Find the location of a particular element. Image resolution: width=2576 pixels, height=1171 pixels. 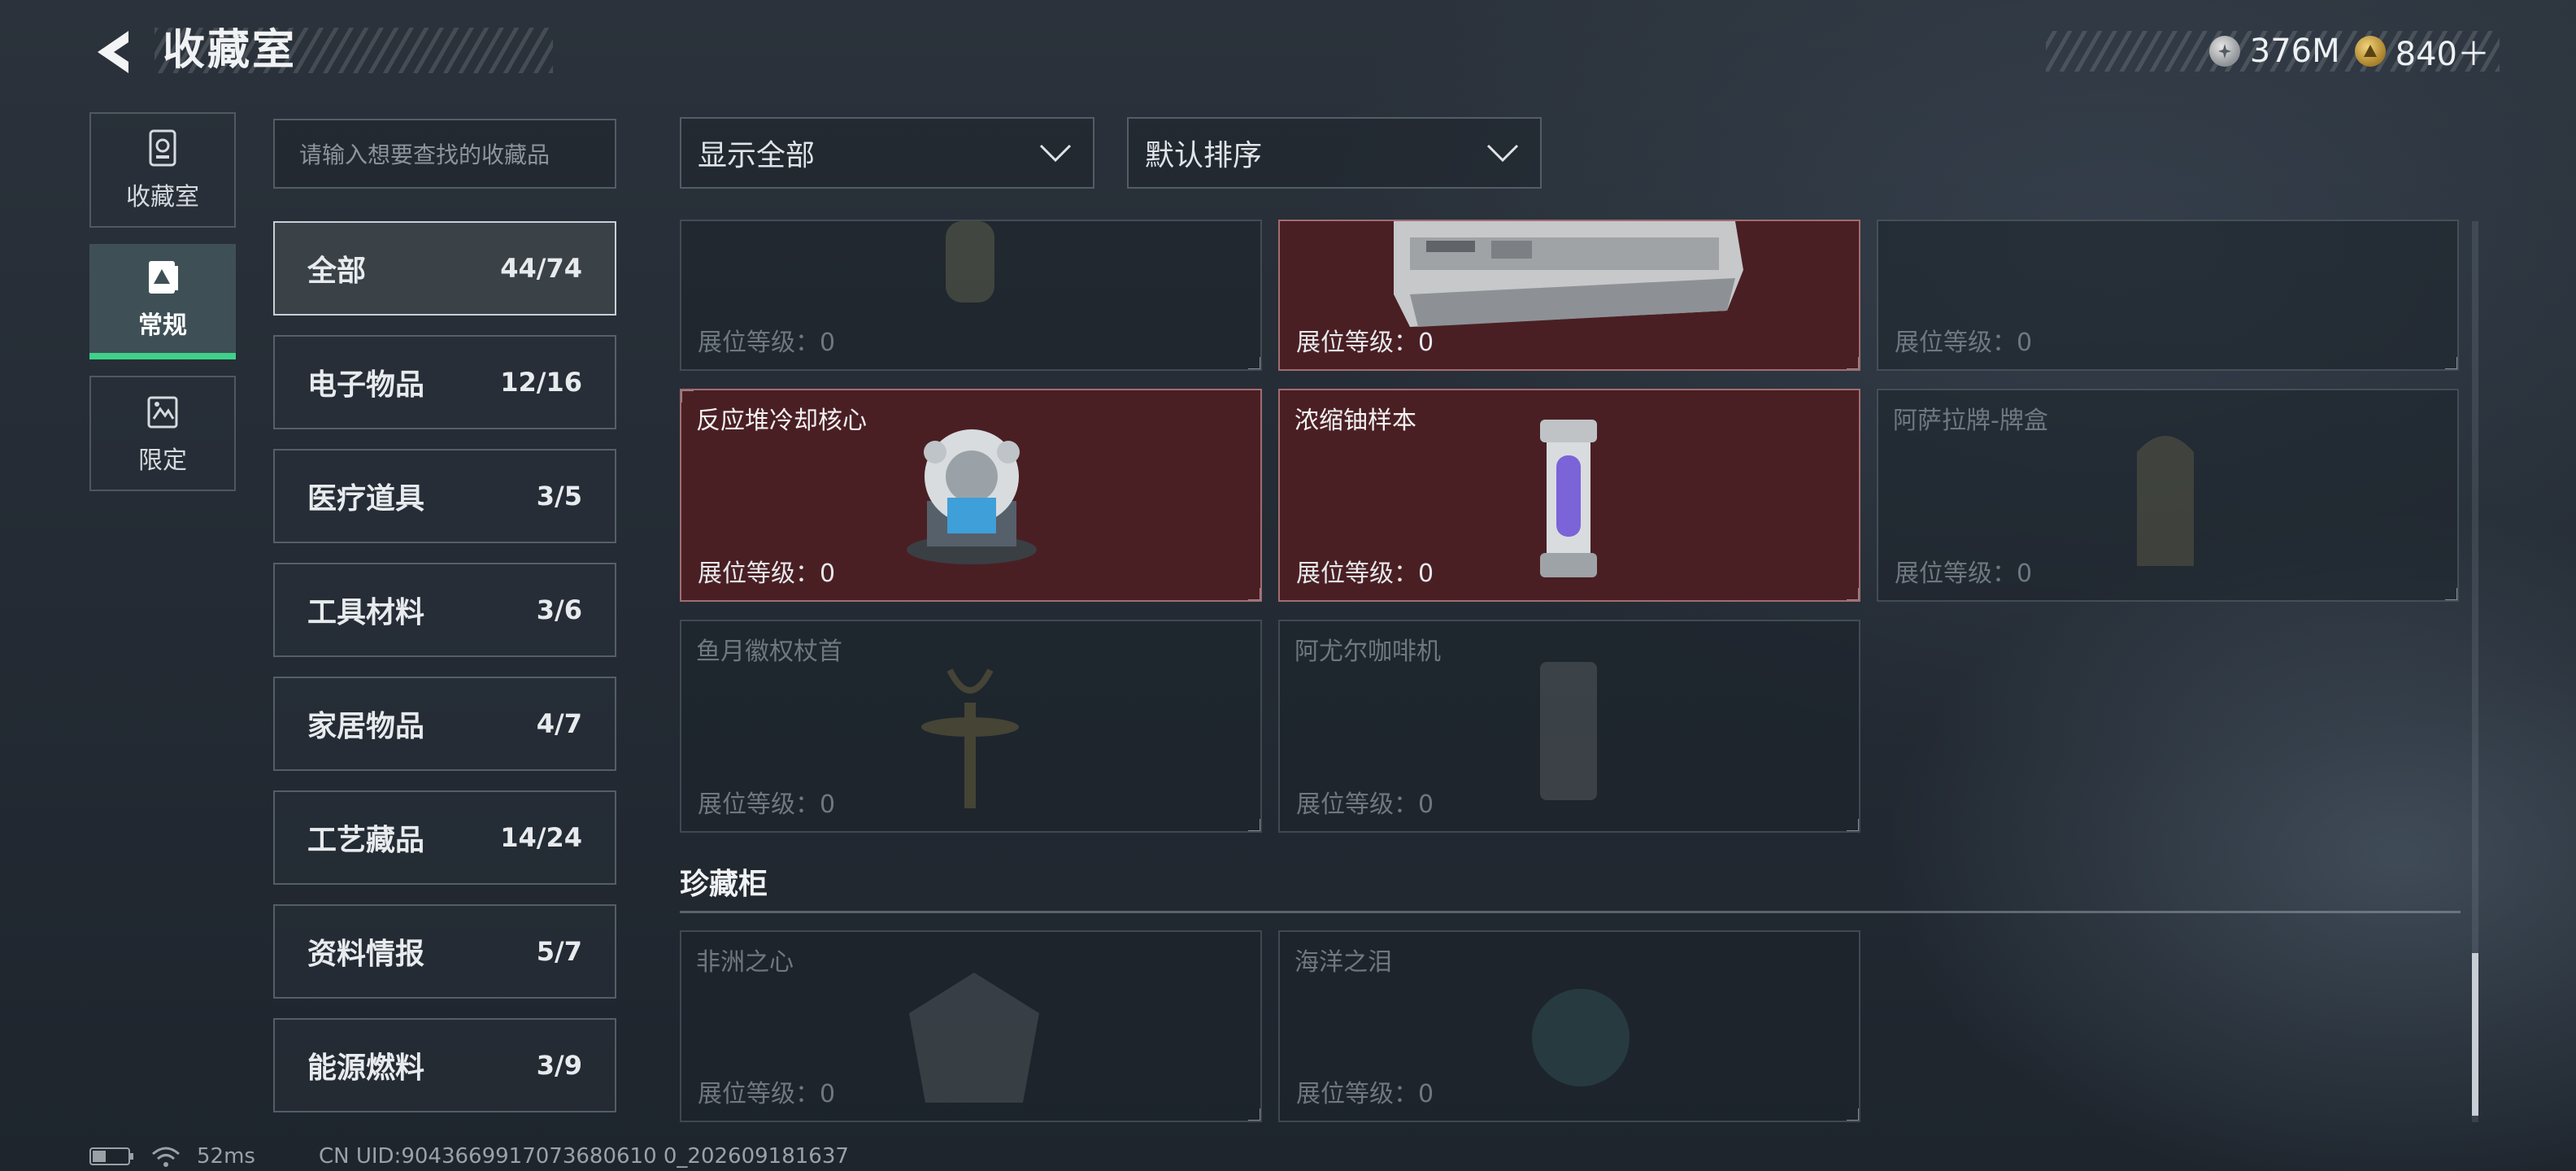

silver-coin-icon is located at coordinates (2224, 51).